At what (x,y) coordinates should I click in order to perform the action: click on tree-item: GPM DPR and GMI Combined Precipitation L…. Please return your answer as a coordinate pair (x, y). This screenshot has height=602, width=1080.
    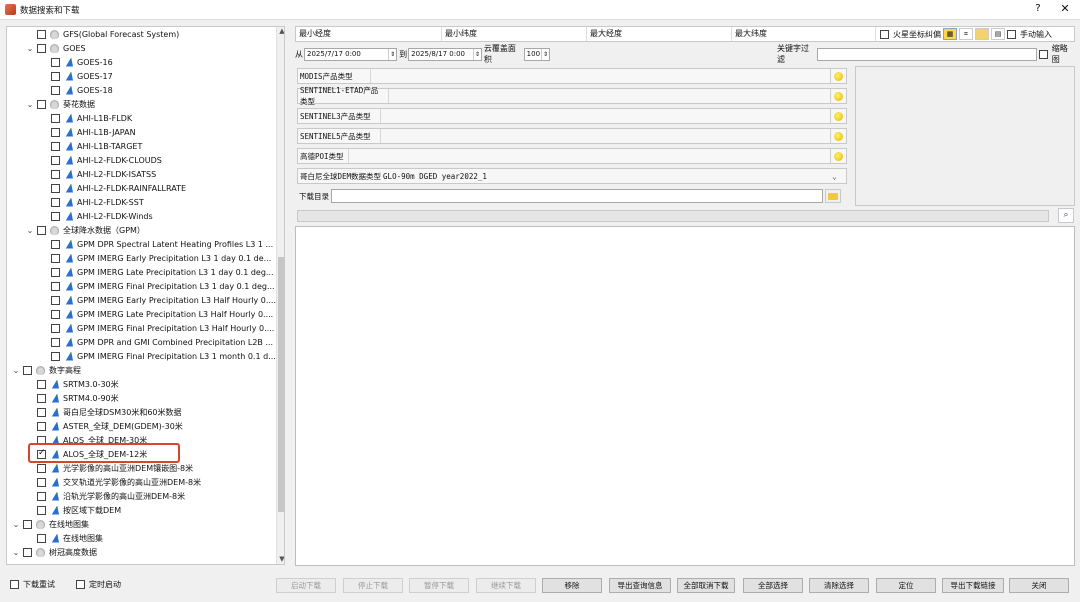
    Looking at the image, I should click on (156, 342).